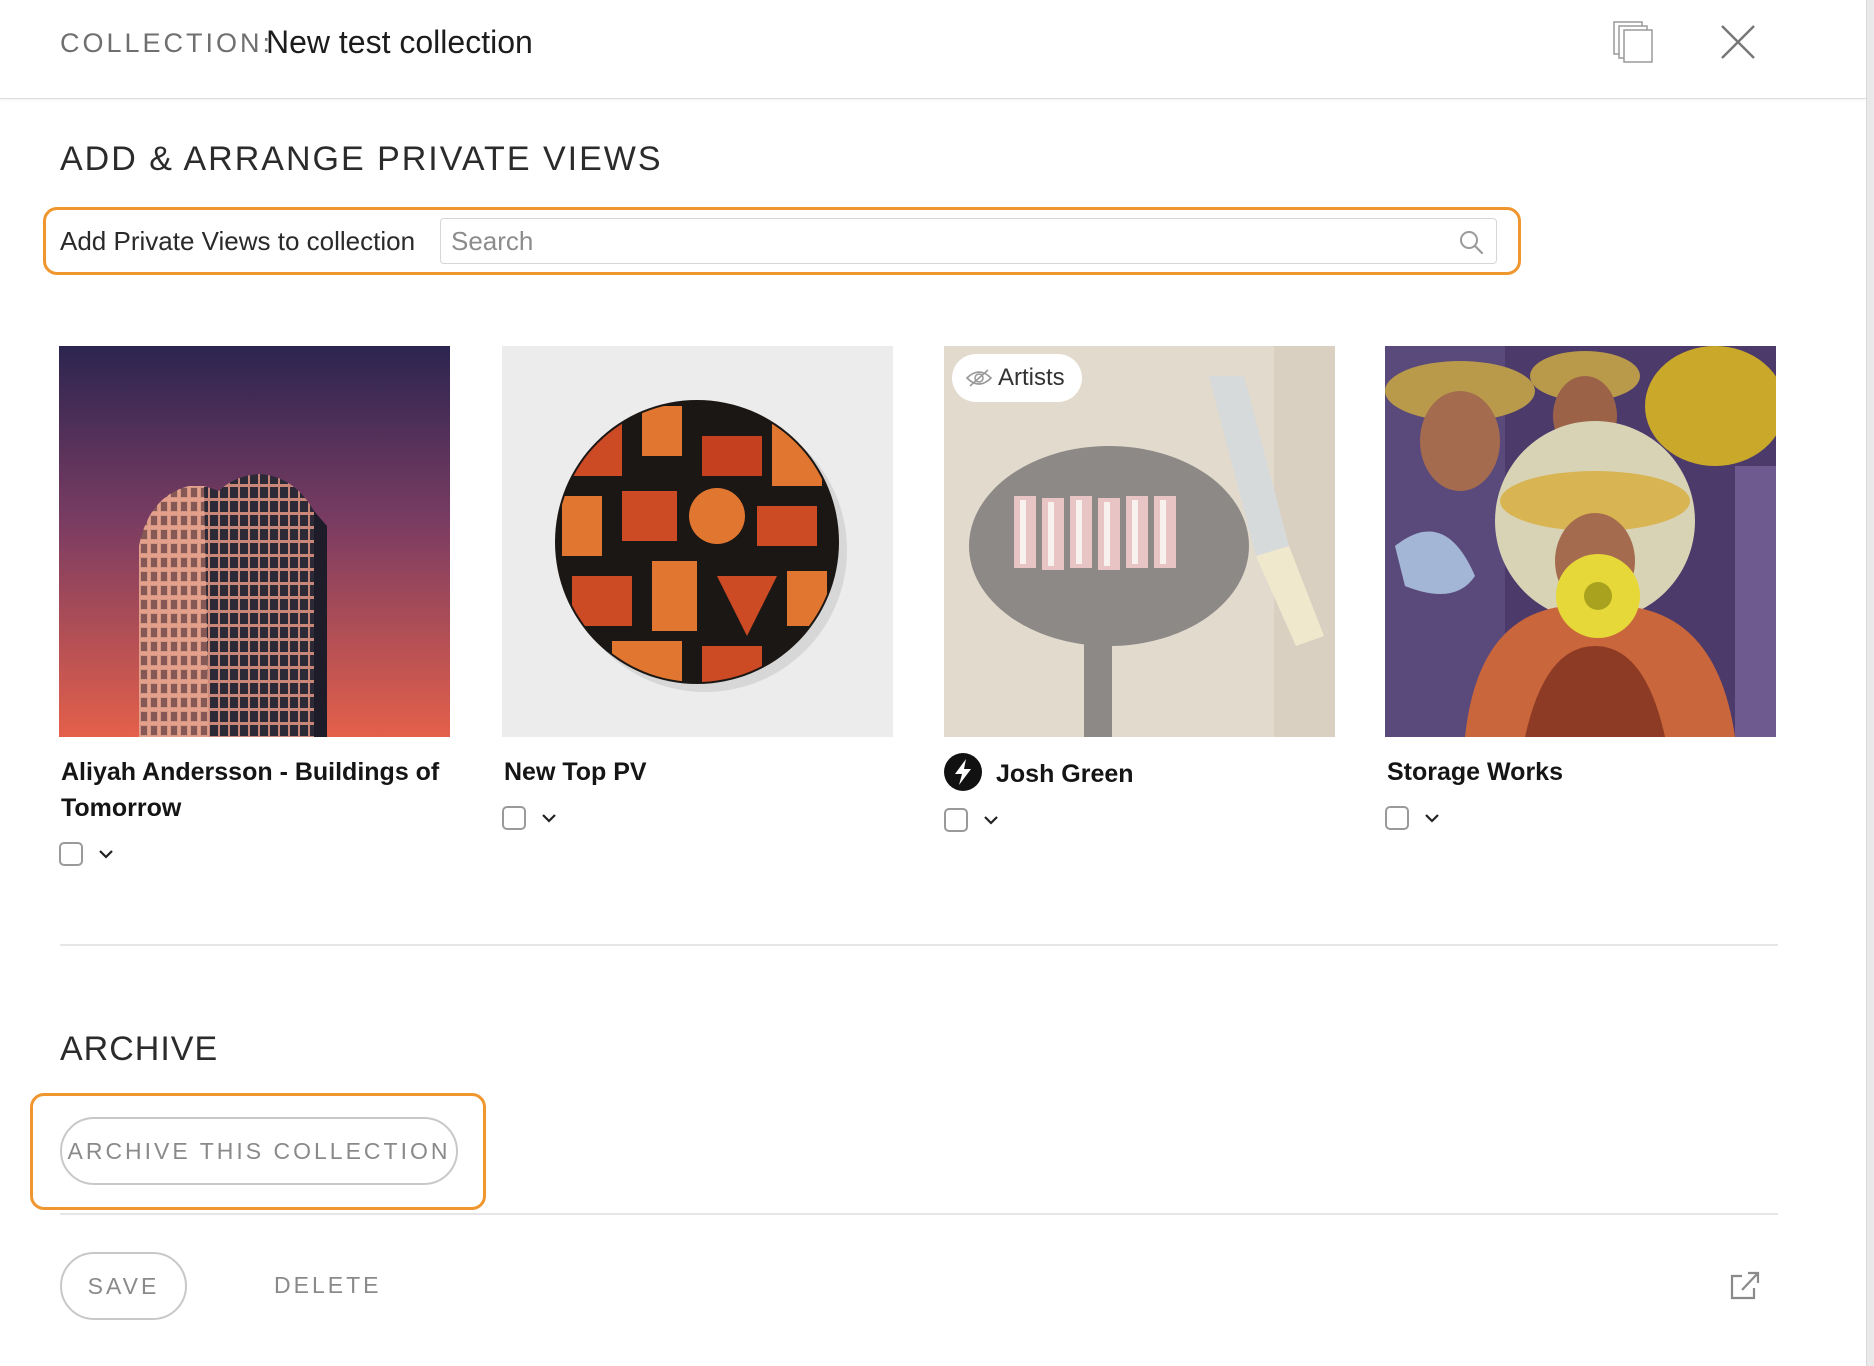  What do you see at coordinates (694, 772) in the screenshot?
I see `card-title: New Top PV` at bounding box center [694, 772].